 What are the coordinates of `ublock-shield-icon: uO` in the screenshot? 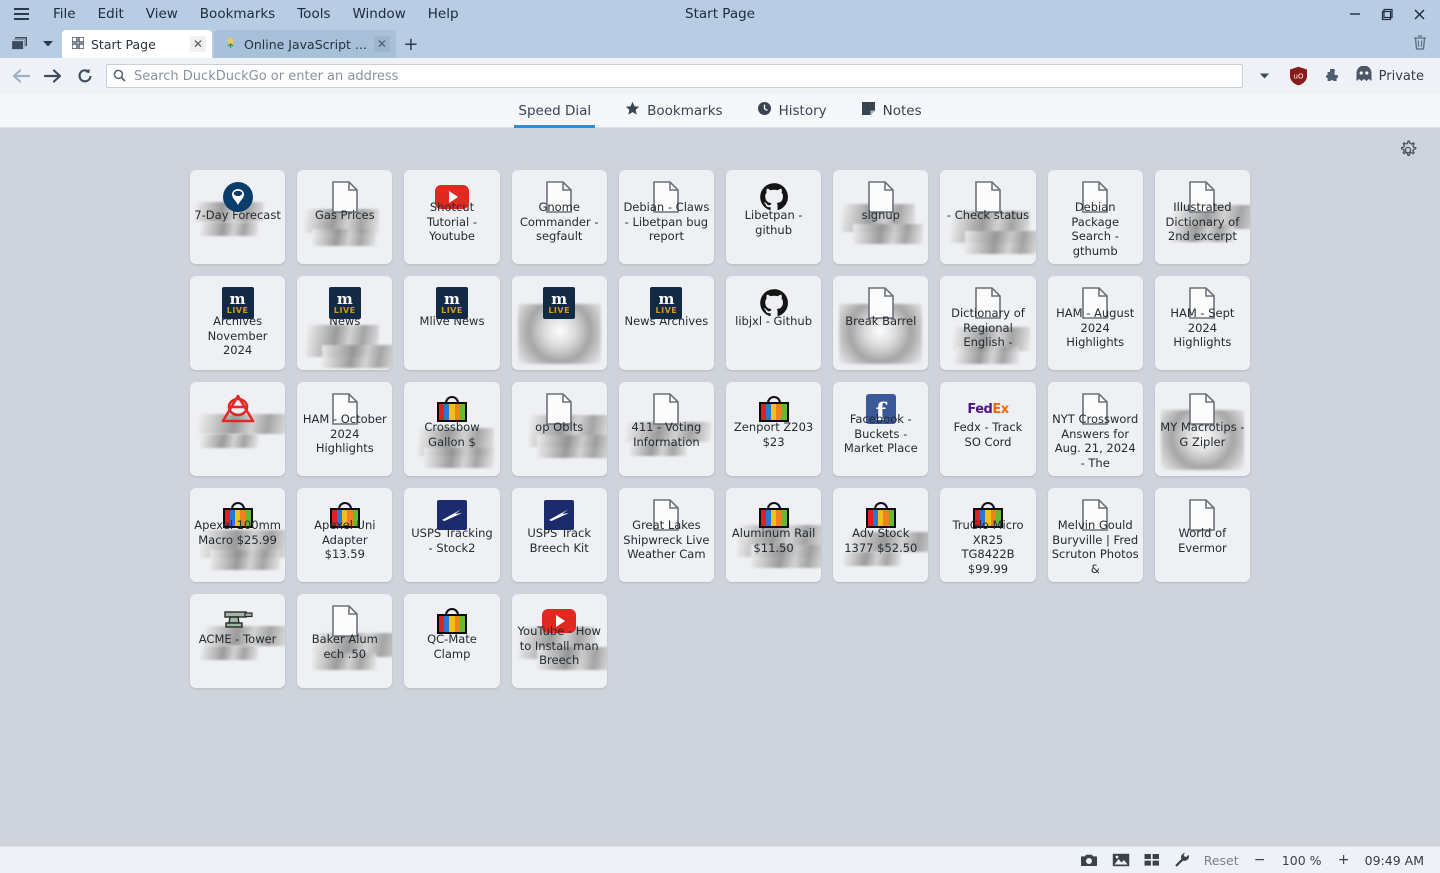 It's located at (1299, 76).